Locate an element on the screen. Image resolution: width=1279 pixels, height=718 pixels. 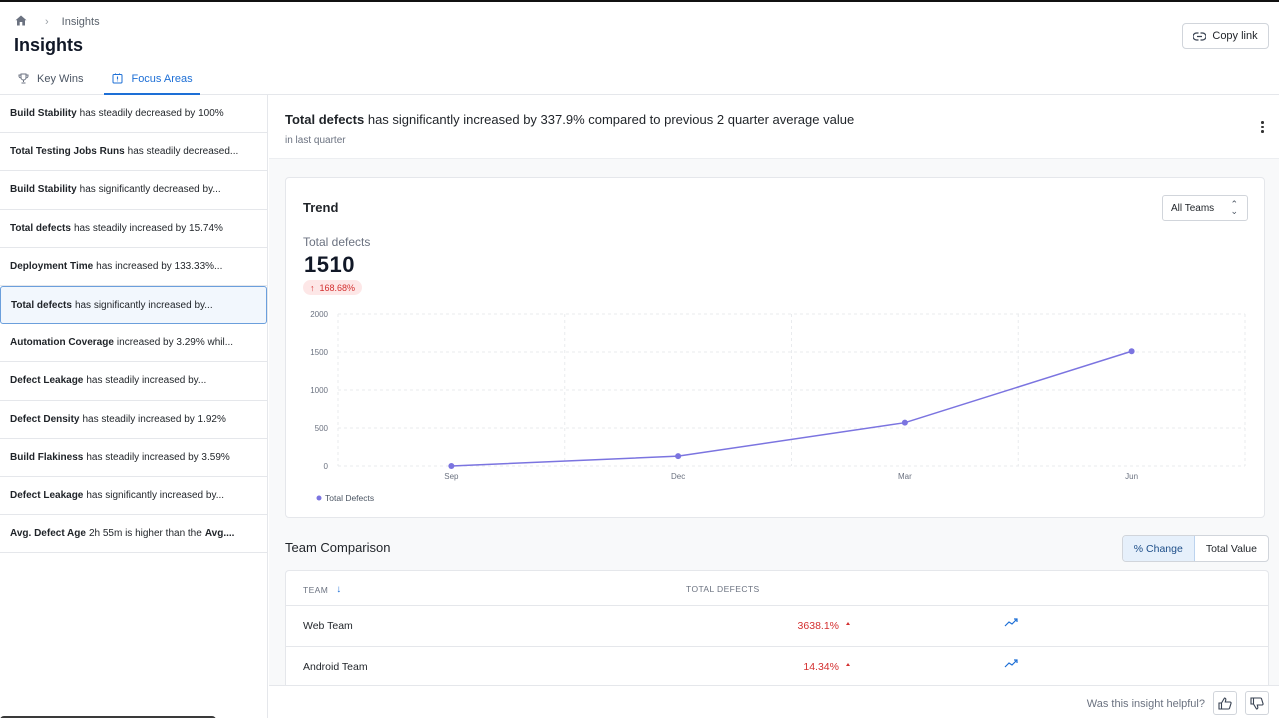
item-metric: Total Testing Jobs Runs is located at coordinates (67, 152).